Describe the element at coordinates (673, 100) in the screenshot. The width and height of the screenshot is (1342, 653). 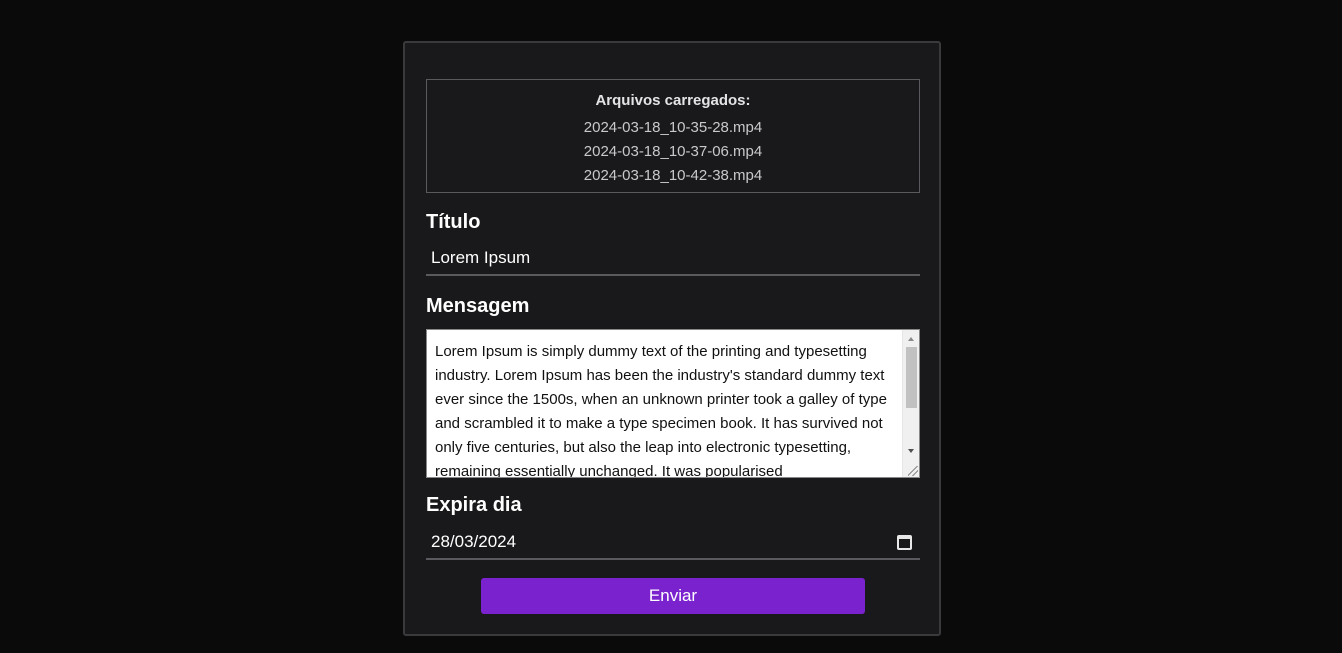
I see `uploaded-files-heading: Arquivos carregados:` at that location.